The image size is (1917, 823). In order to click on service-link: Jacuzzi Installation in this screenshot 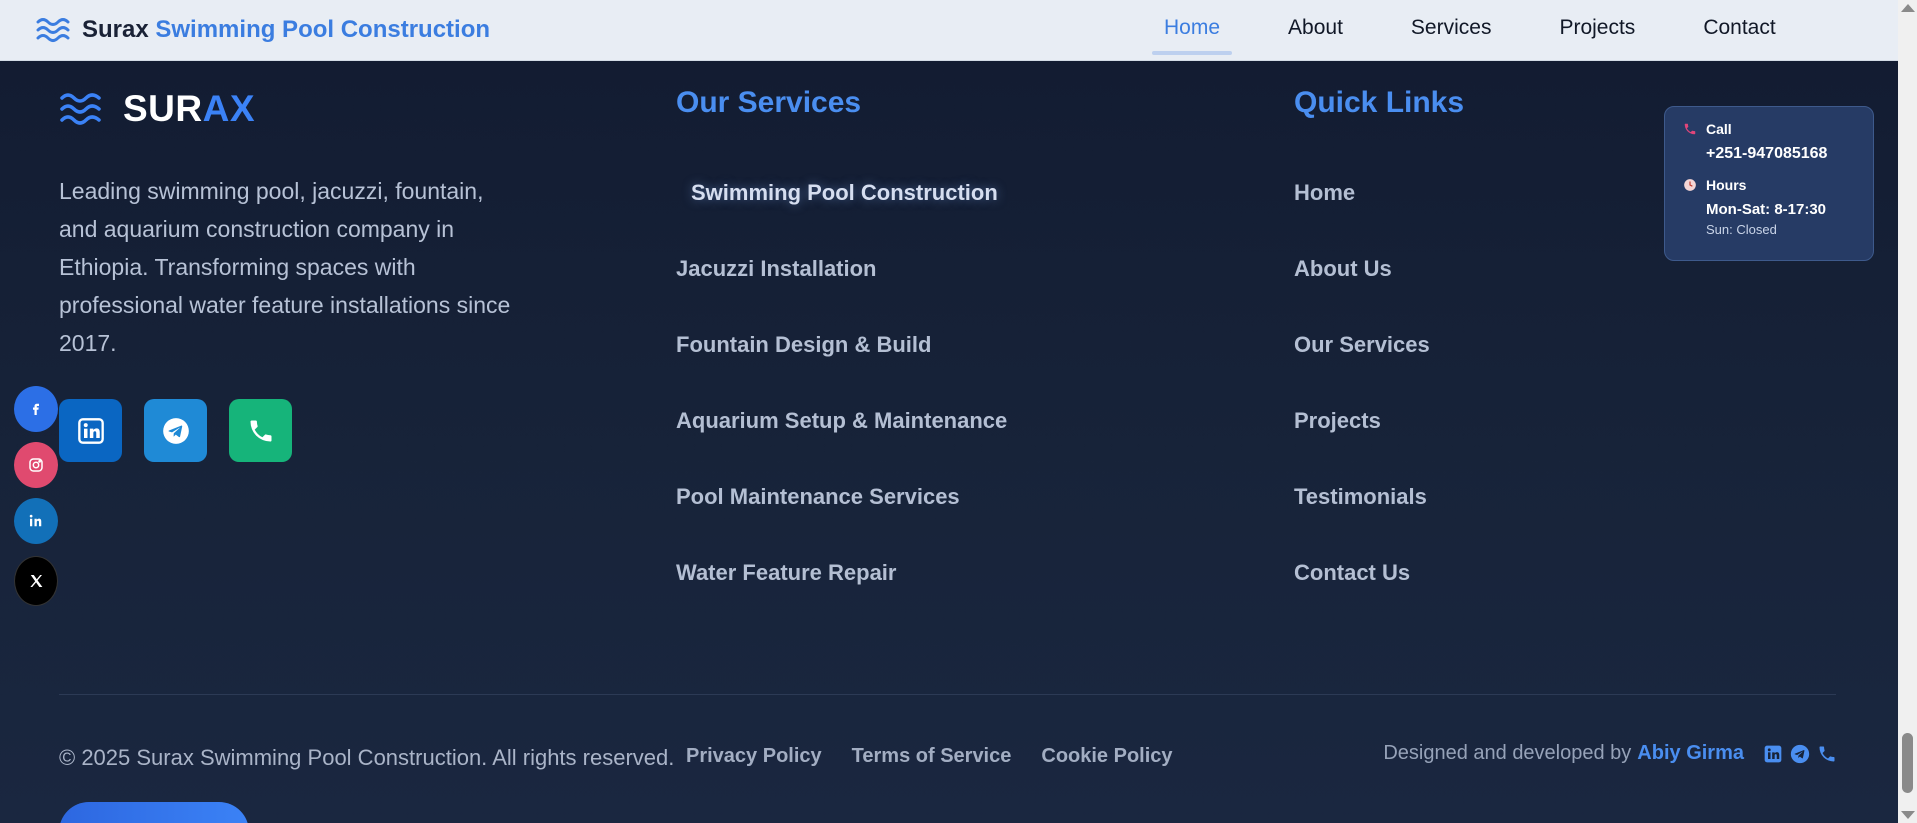, I will do `click(841, 292)`.